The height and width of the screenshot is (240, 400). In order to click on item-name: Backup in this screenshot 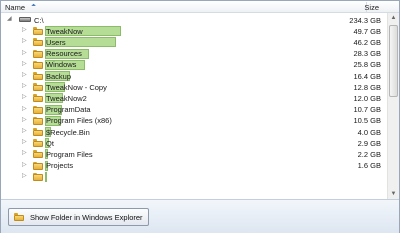, I will do `click(59, 76)`.